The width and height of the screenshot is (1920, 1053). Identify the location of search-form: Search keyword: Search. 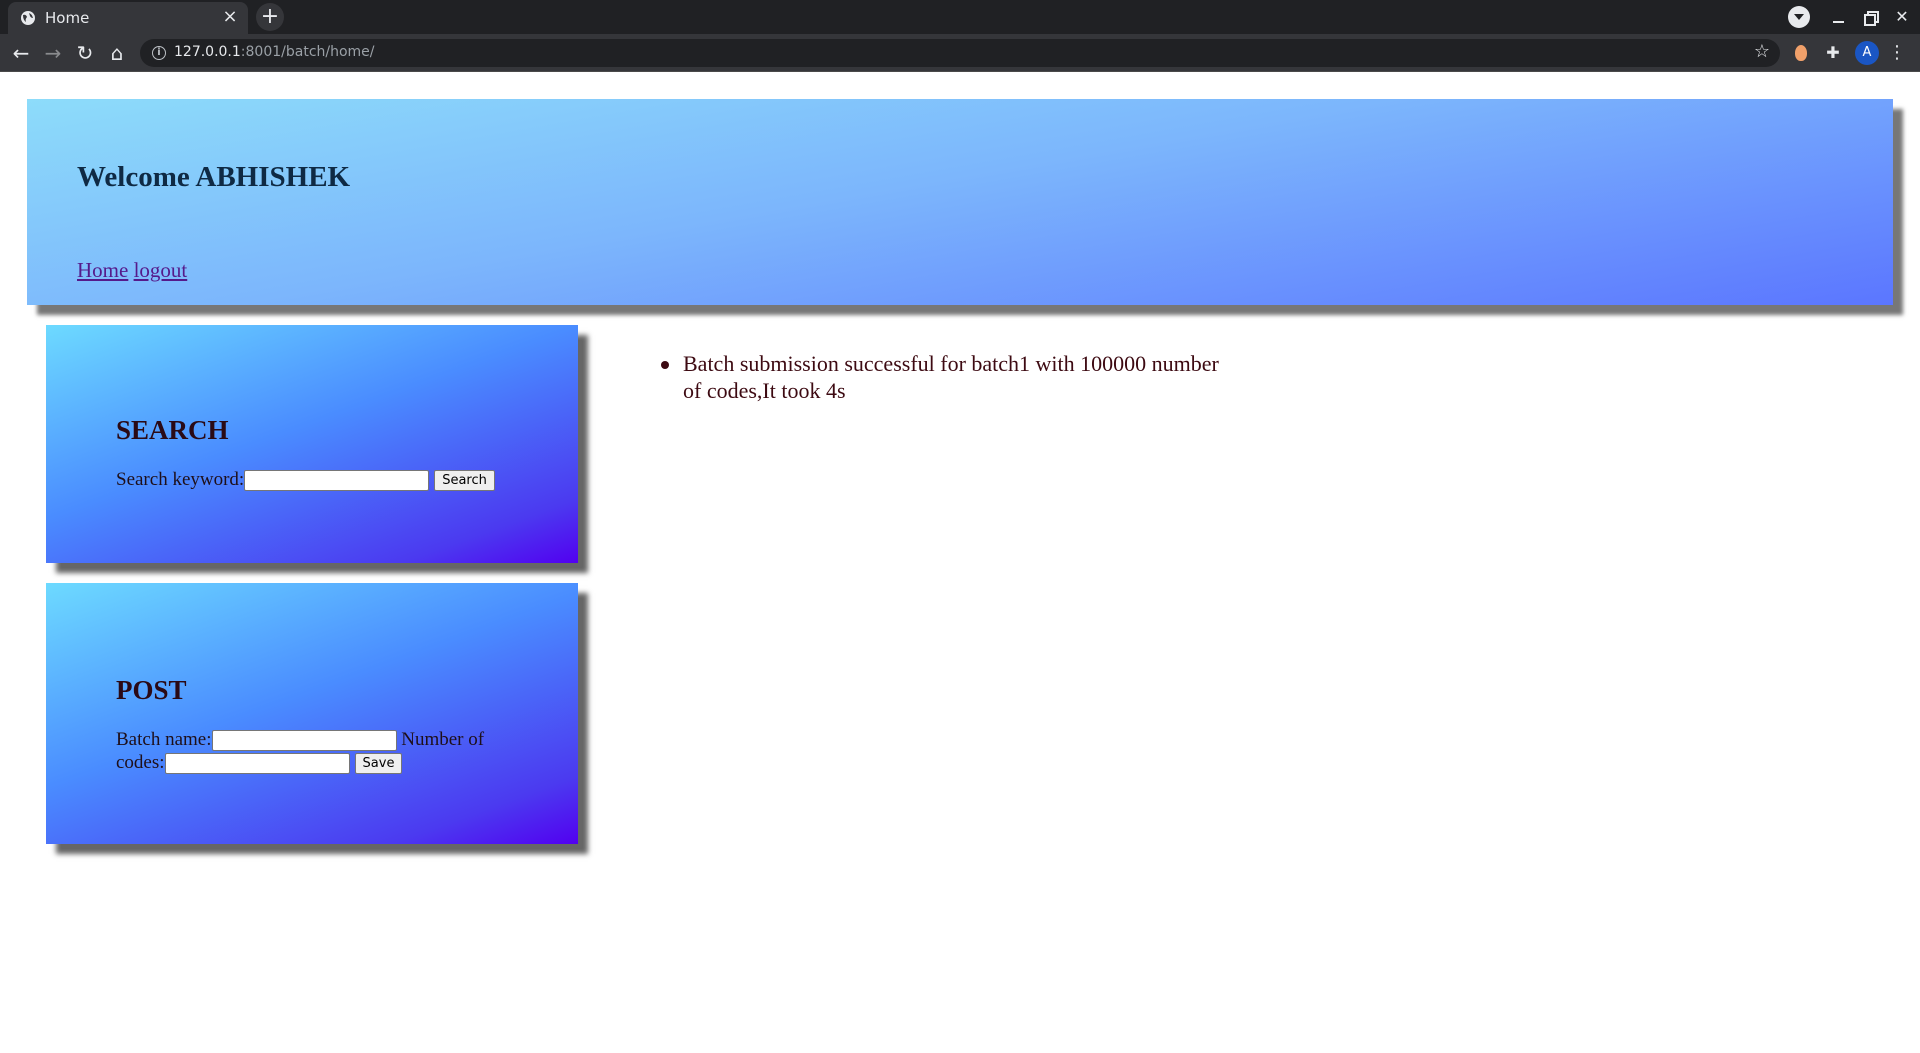
(305, 480).